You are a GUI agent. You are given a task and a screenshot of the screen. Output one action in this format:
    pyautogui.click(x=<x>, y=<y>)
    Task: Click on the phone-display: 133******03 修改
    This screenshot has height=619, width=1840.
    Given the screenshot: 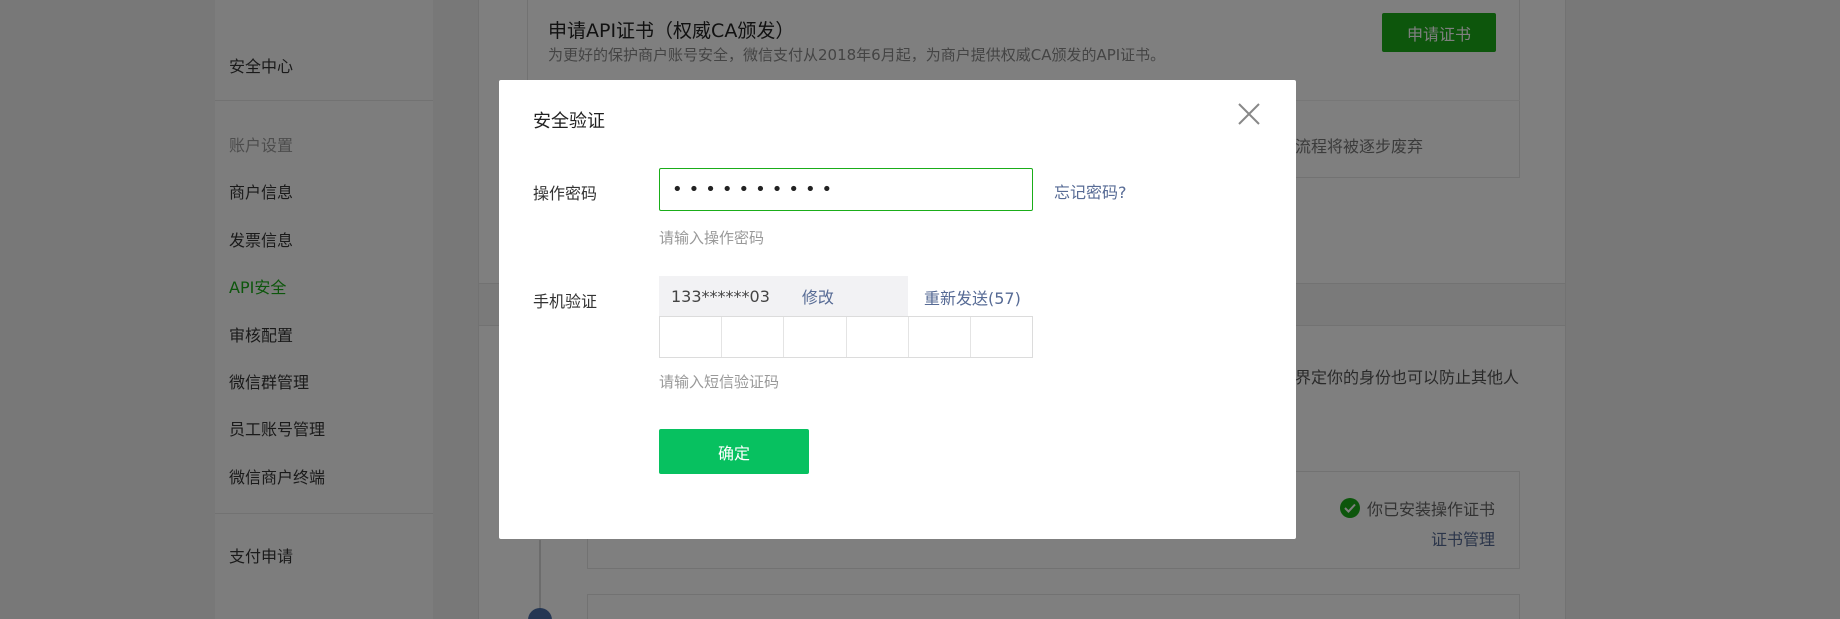 What is the action you would take?
    pyautogui.click(x=783, y=296)
    